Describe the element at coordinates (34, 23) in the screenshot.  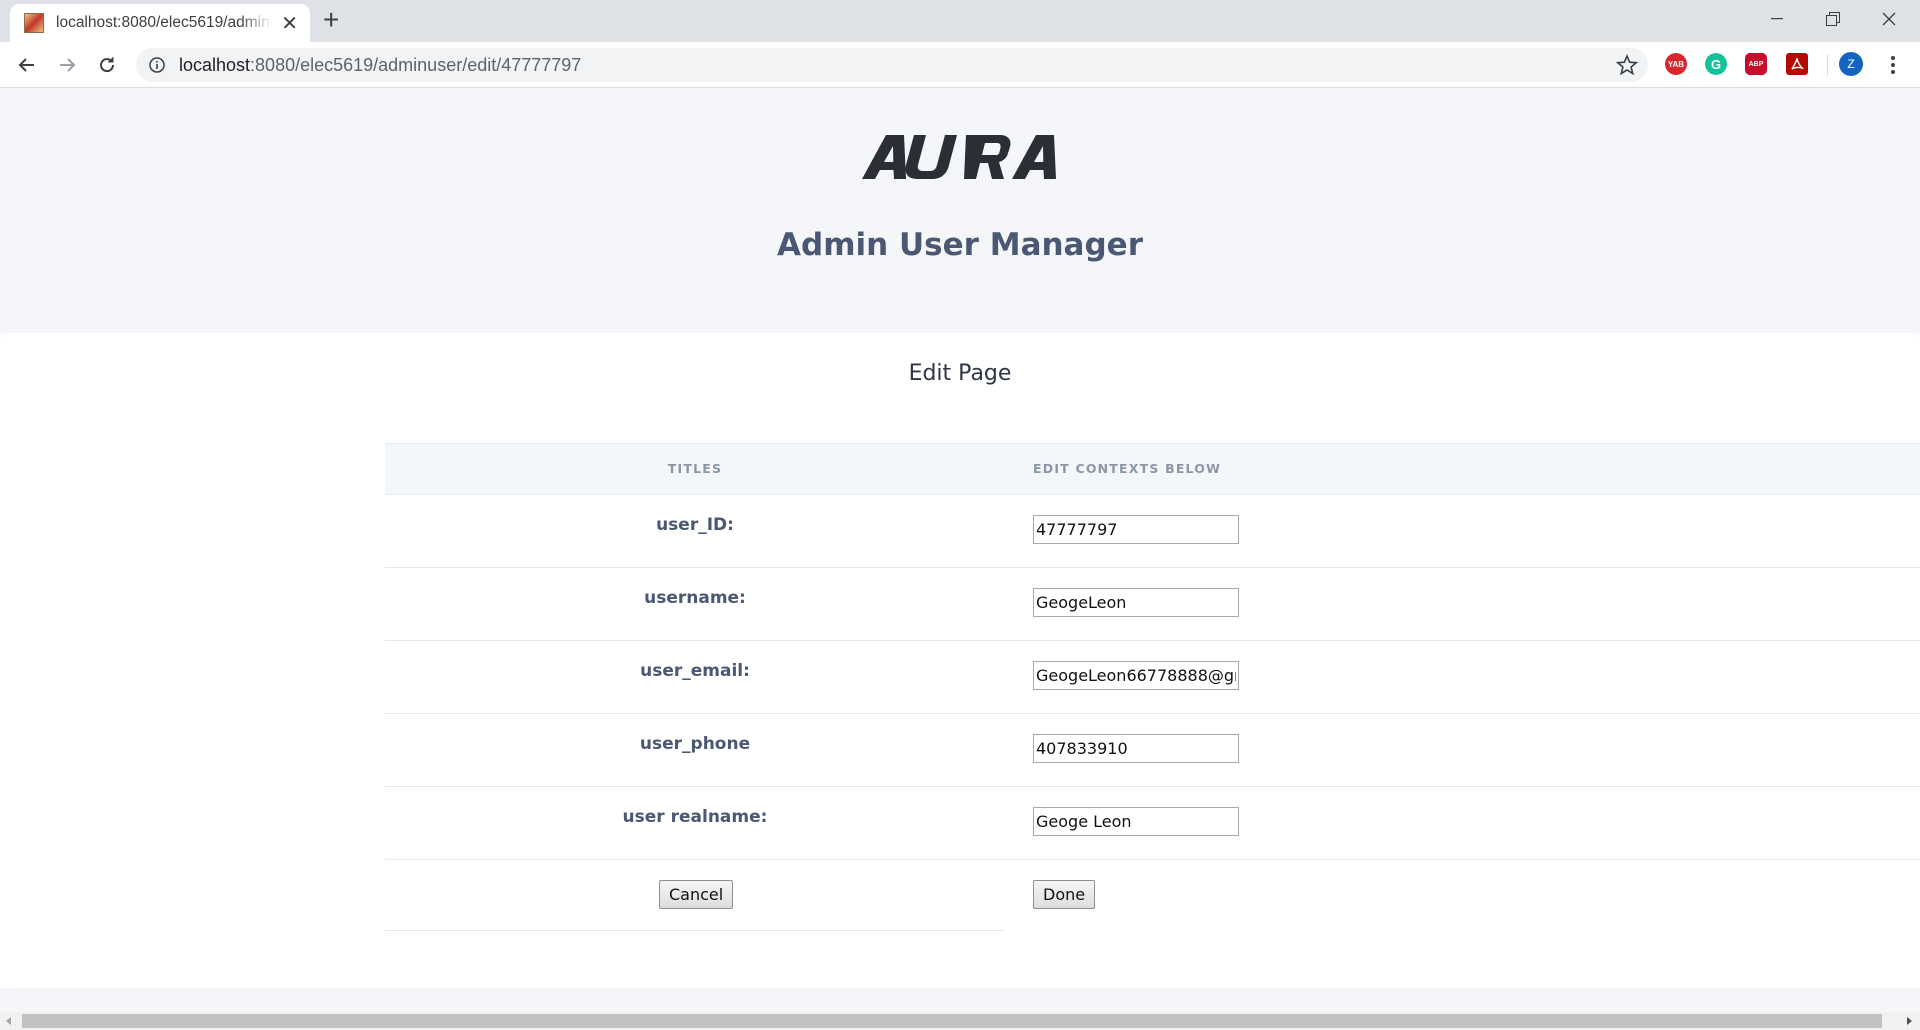
I see `page-favicon-icon` at that location.